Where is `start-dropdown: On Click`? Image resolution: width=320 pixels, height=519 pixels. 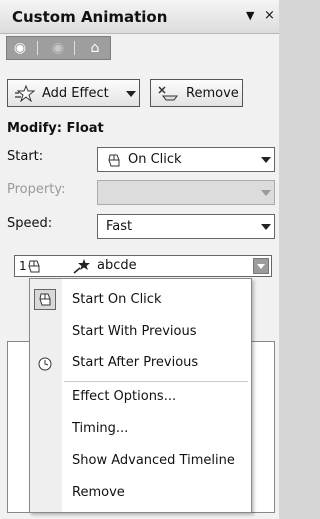 start-dropdown: On Click is located at coordinates (186, 159).